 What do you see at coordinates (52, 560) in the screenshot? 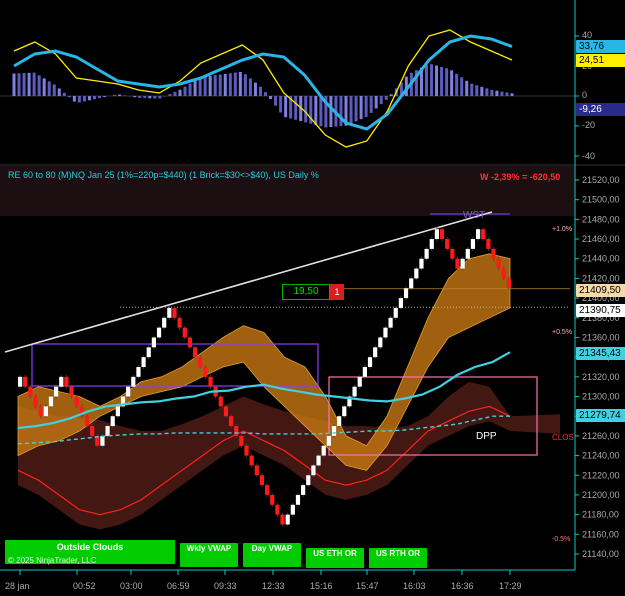
I see `copyright-text: © 2025 NinjaTrader, LLC` at bounding box center [52, 560].